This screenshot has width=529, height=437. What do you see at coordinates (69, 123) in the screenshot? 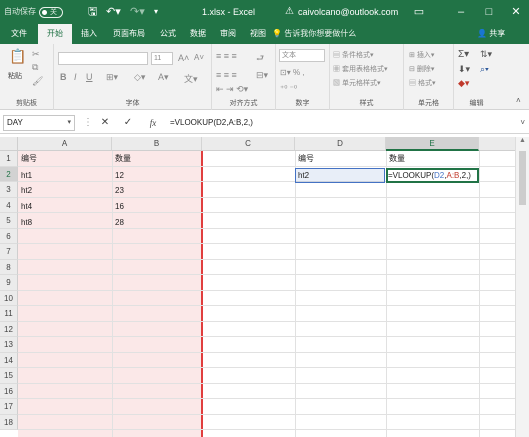
I see `name-box-dropdown-icon: ▾` at bounding box center [69, 123].